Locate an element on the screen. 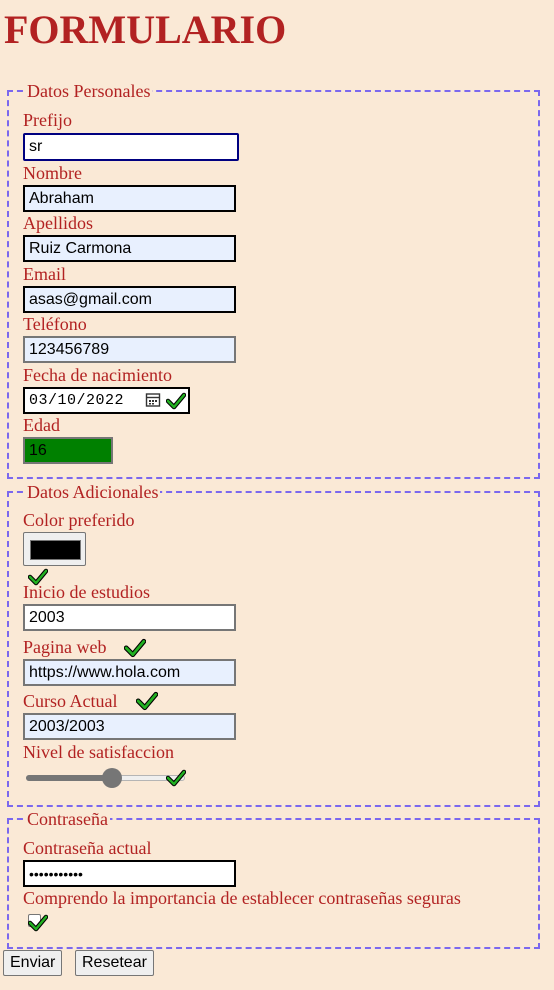 This screenshot has height=990, width=554. course-input: 2003/2003 is located at coordinates (129, 726).